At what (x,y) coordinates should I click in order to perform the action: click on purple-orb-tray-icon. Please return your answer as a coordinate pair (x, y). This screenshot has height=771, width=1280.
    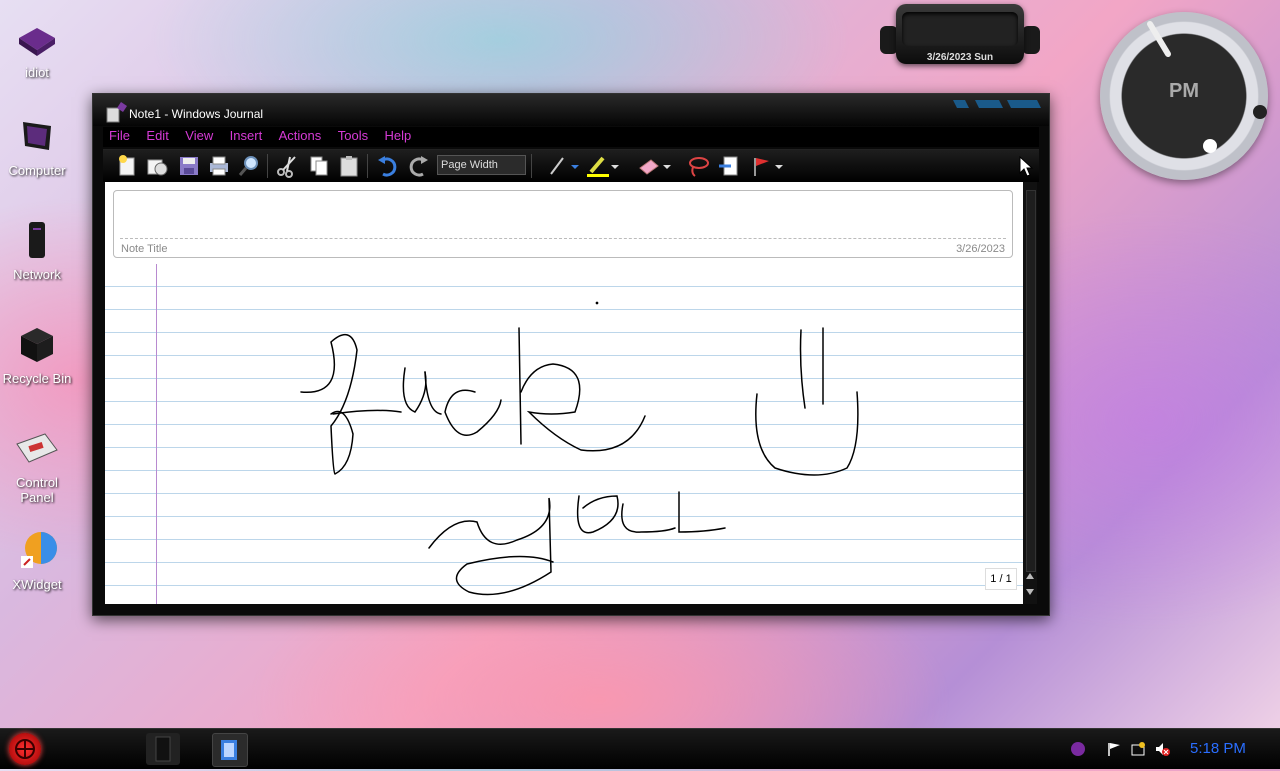
    Looking at the image, I should click on (1078, 749).